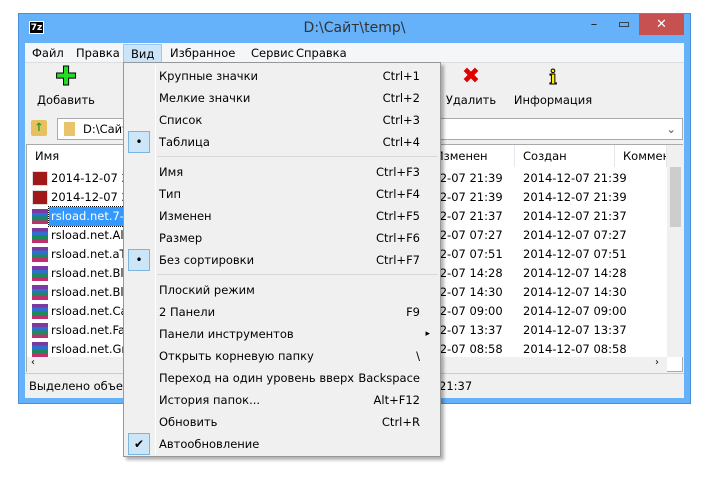 This screenshot has width=716, height=482. I want to click on menu-item-shortcut: Ctrl+F6, so click(397, 238).